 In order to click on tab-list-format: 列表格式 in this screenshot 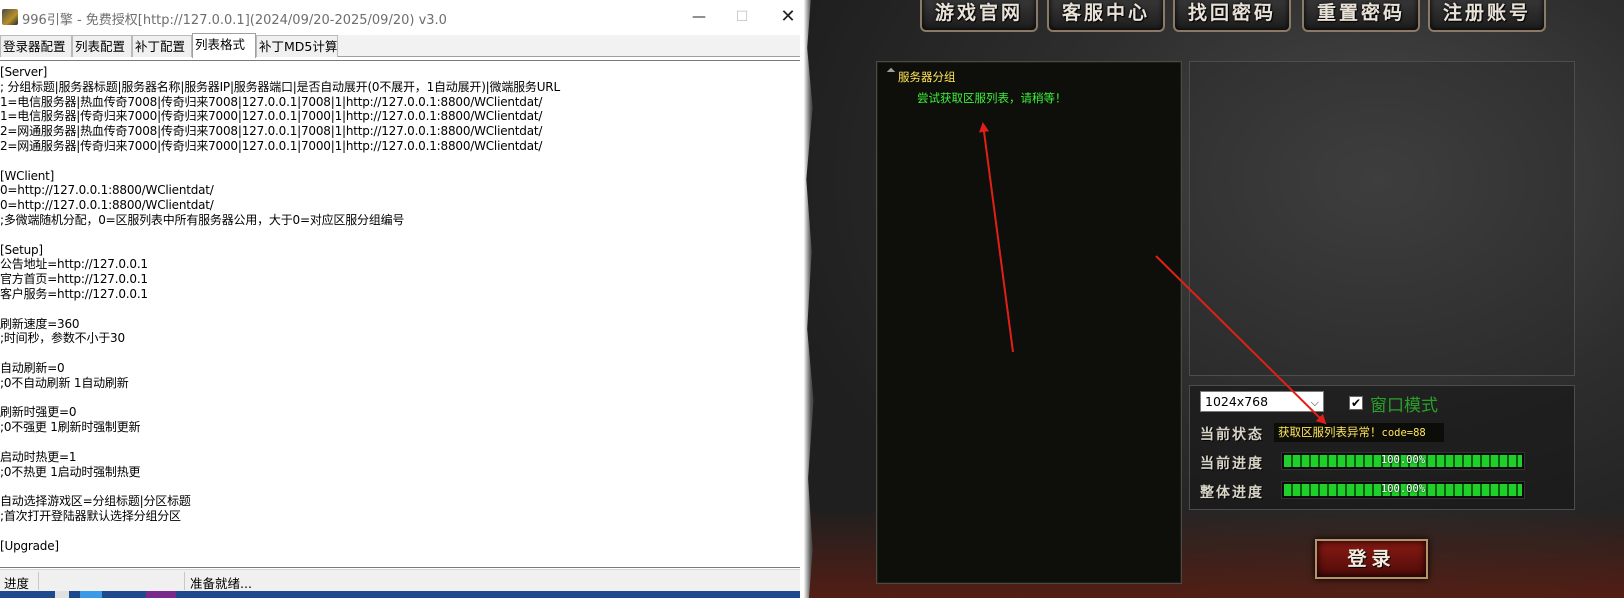, I will do `click(224, 45)`.